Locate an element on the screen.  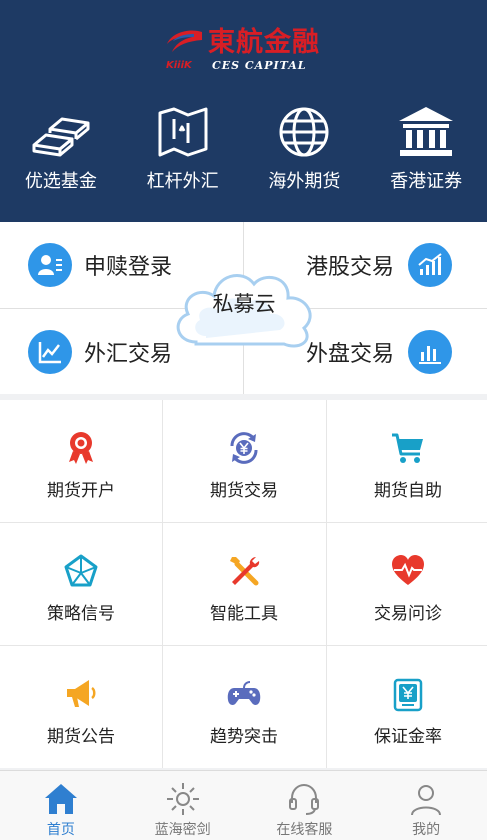
service-label: 期货公告 is located at coordinates (81, 737).